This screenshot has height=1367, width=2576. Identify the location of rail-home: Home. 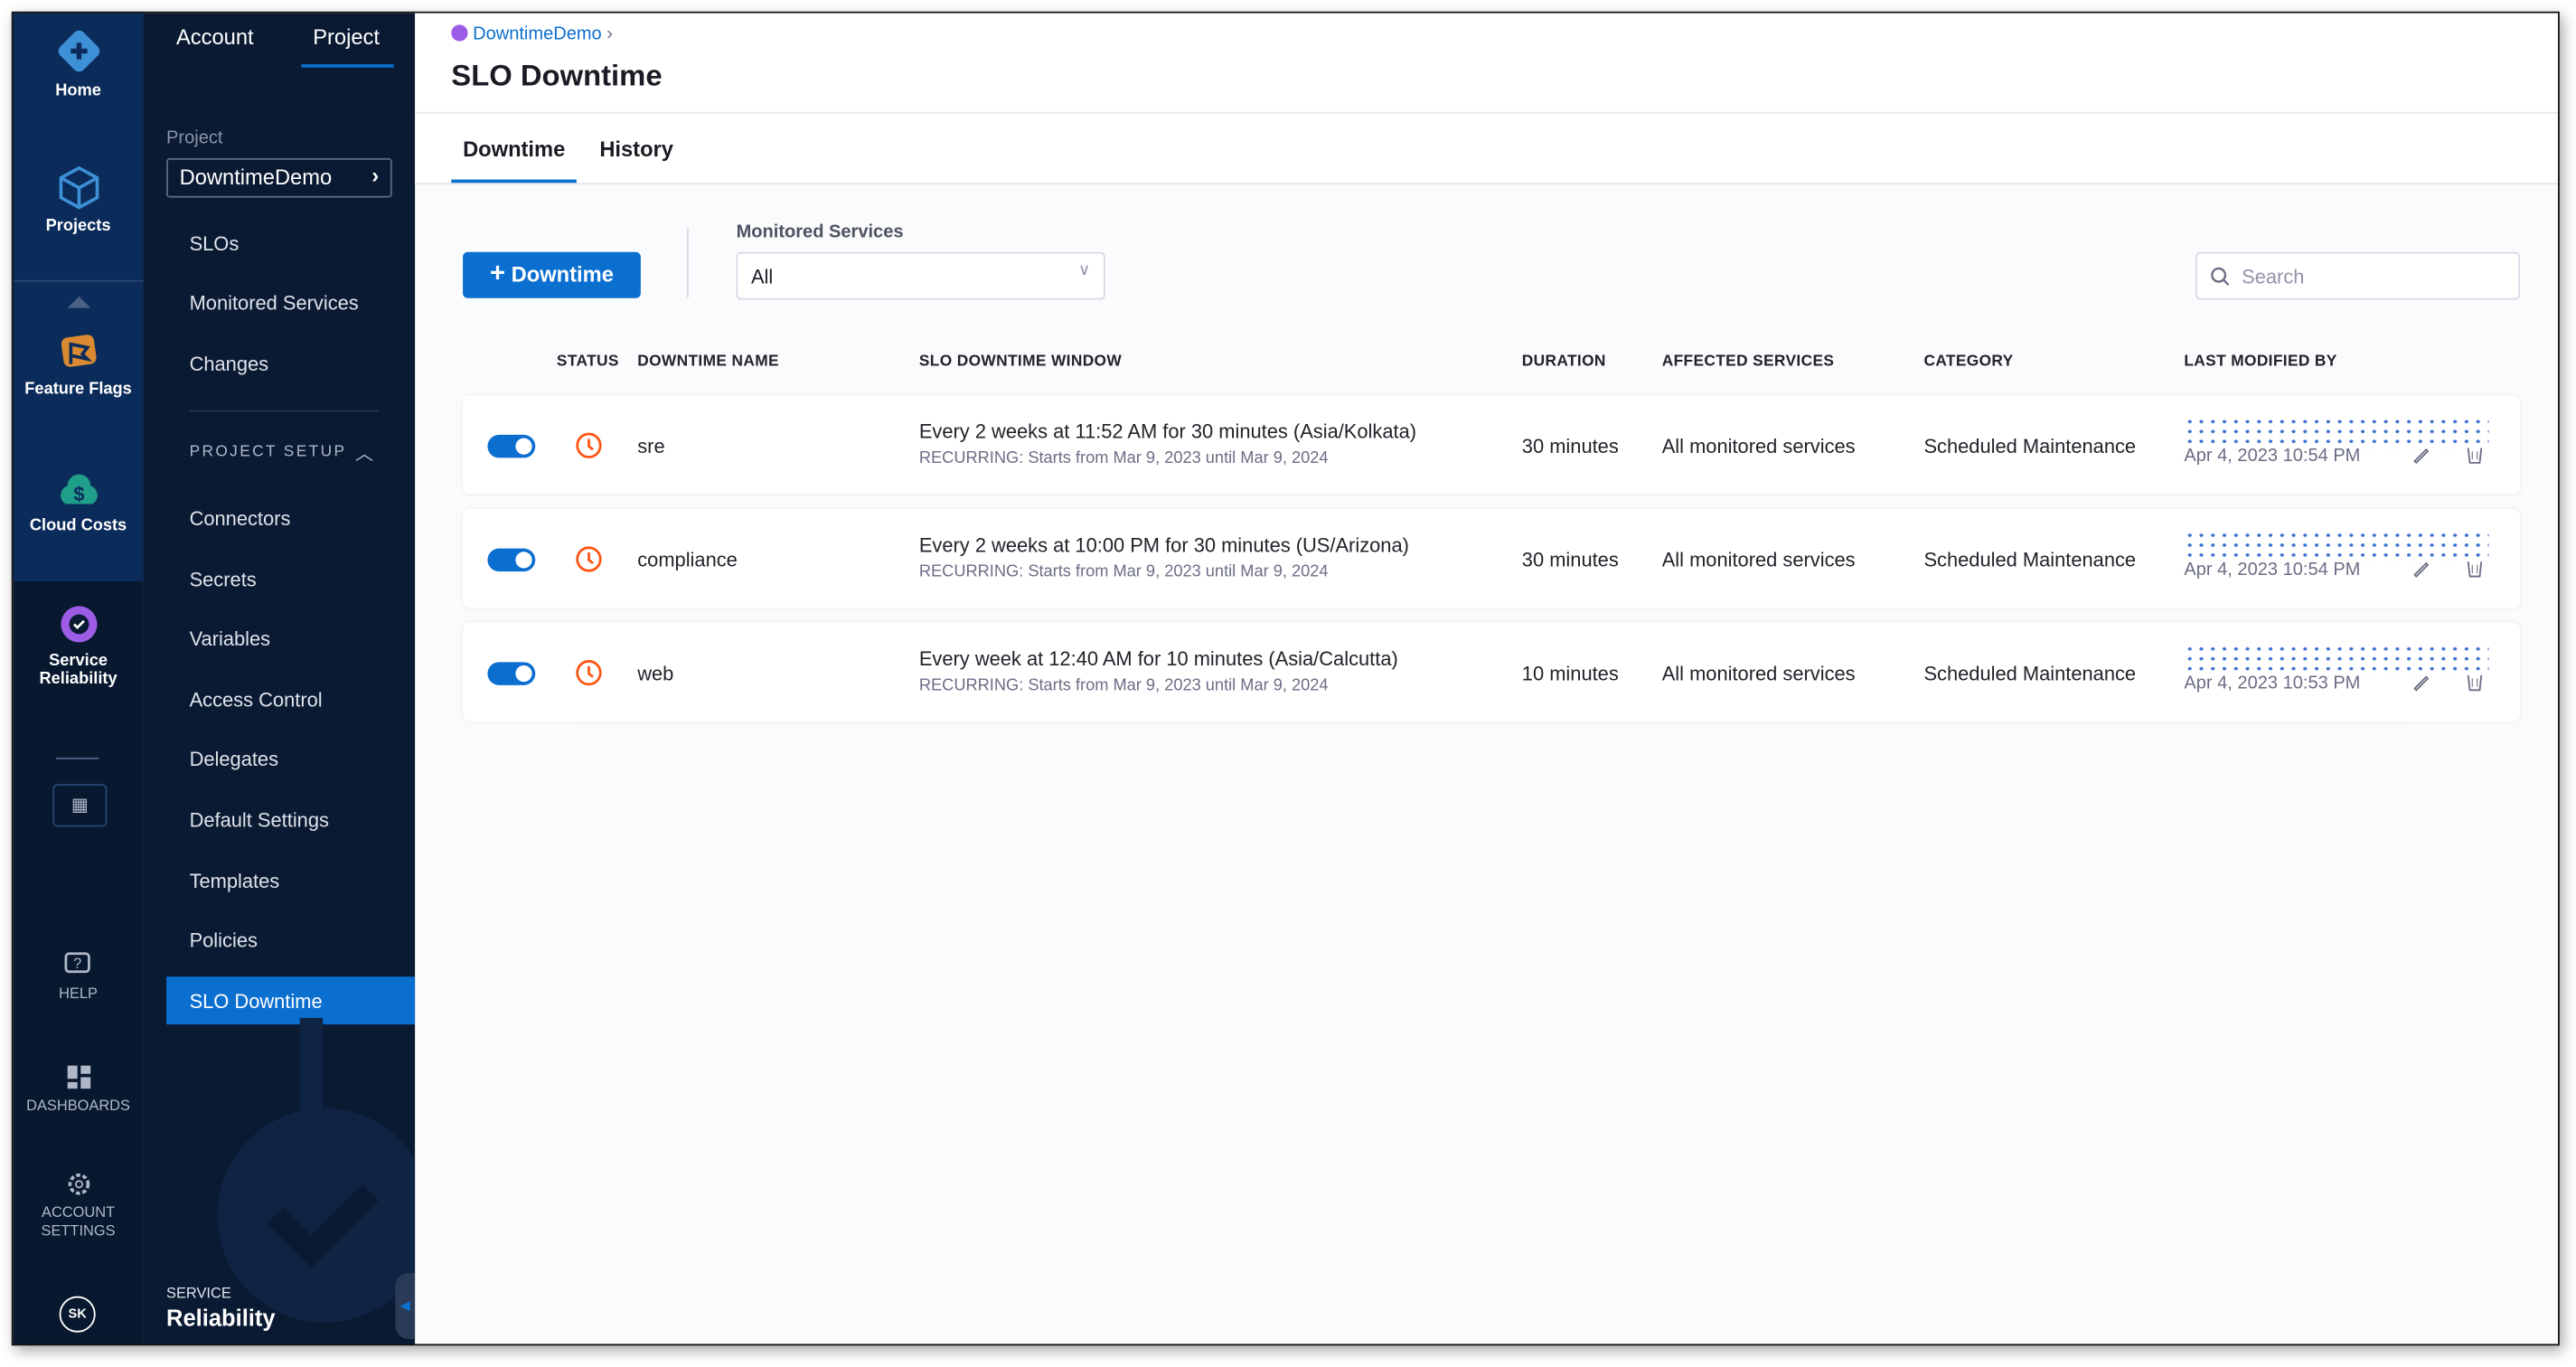
(79, 63).